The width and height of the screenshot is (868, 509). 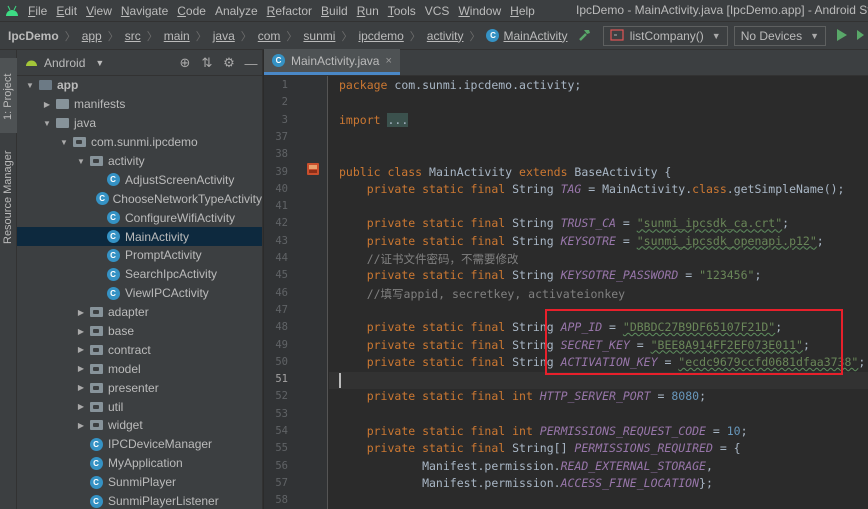 I want to click on tree-item: ▶ model, so click(x=139, y=368).